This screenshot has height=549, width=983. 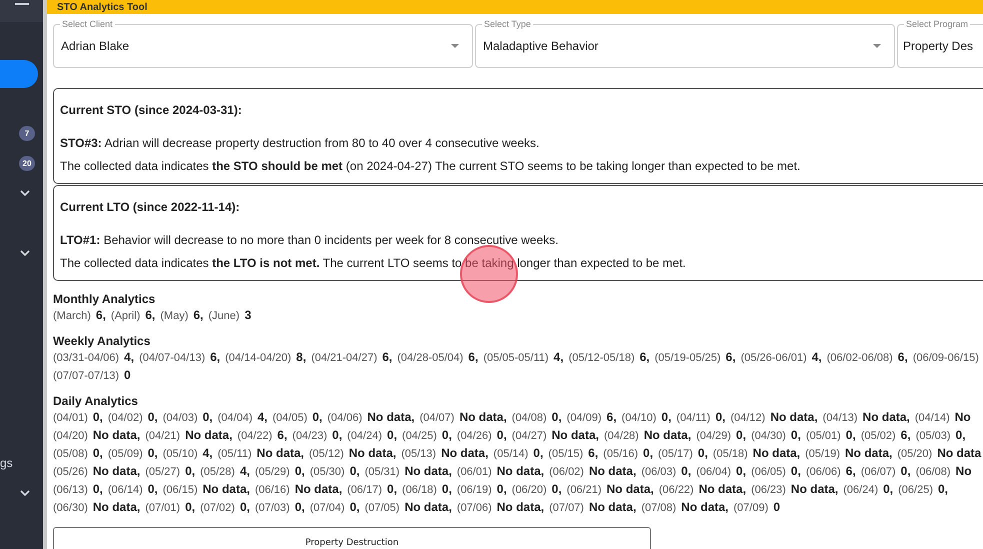 What do you see at coordinates (162, 508) in the screenshot?
I see `period-label: (07/01)` at bounding box center [162, 508].